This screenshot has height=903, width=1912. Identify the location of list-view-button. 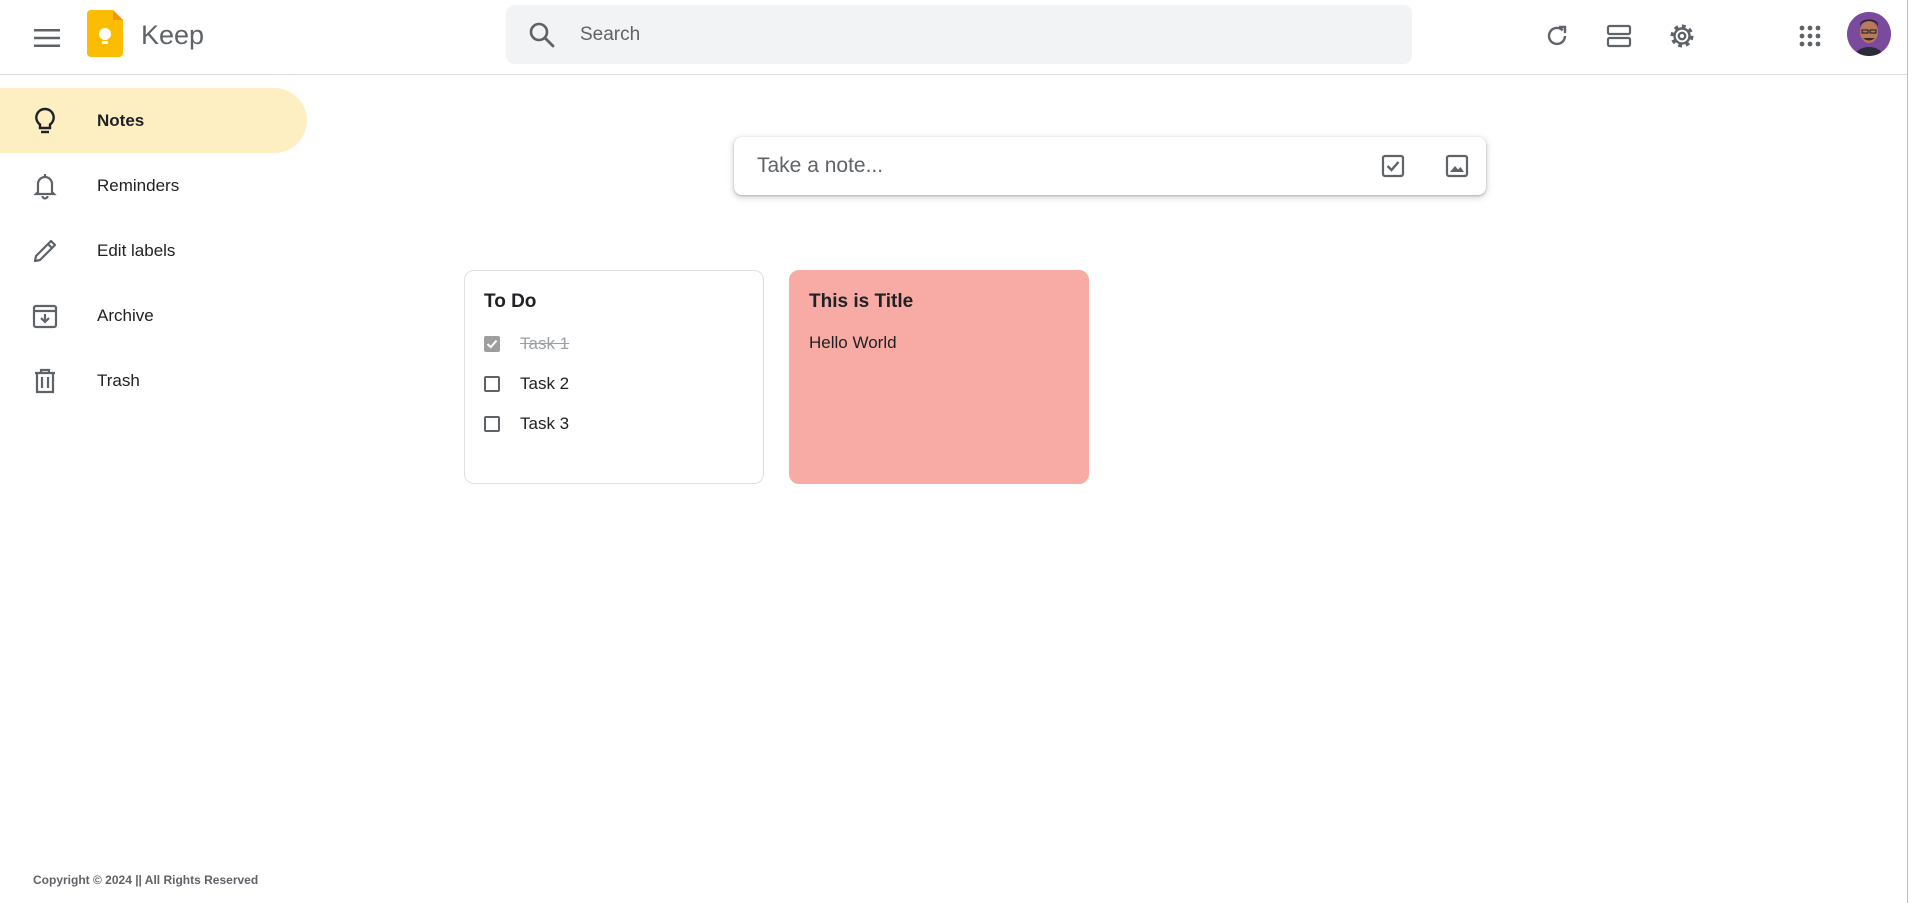
(1619, 36).